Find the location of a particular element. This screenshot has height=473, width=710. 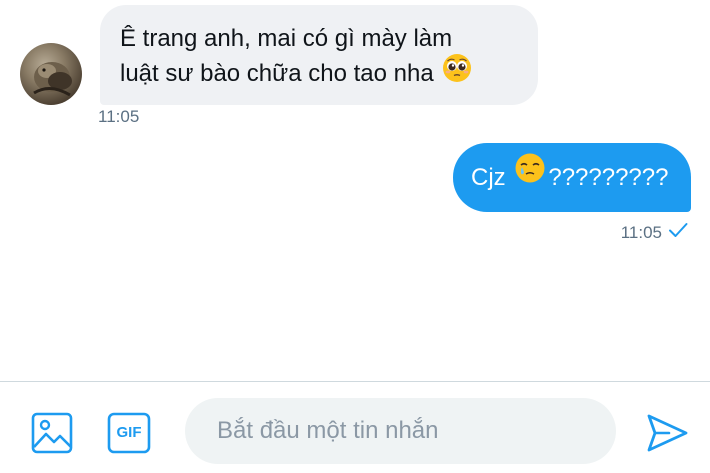

incoming-message-timestamp: 11:05 is located at coordinates (119, 116).